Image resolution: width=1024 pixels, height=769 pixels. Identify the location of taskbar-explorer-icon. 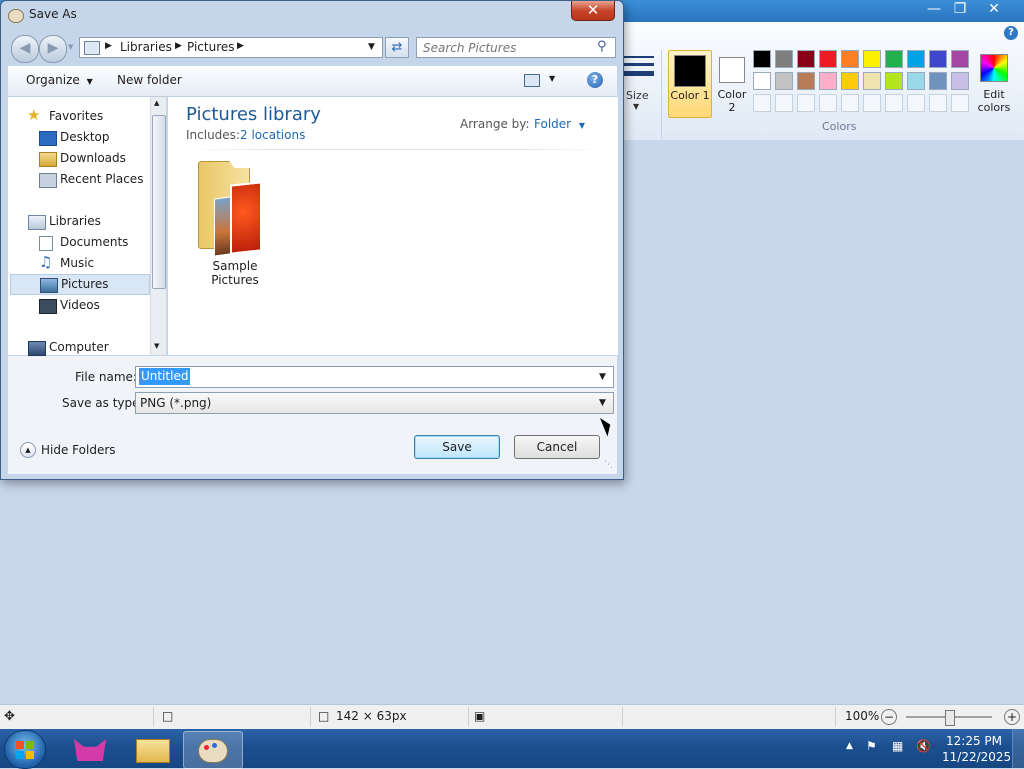
(151, 749).